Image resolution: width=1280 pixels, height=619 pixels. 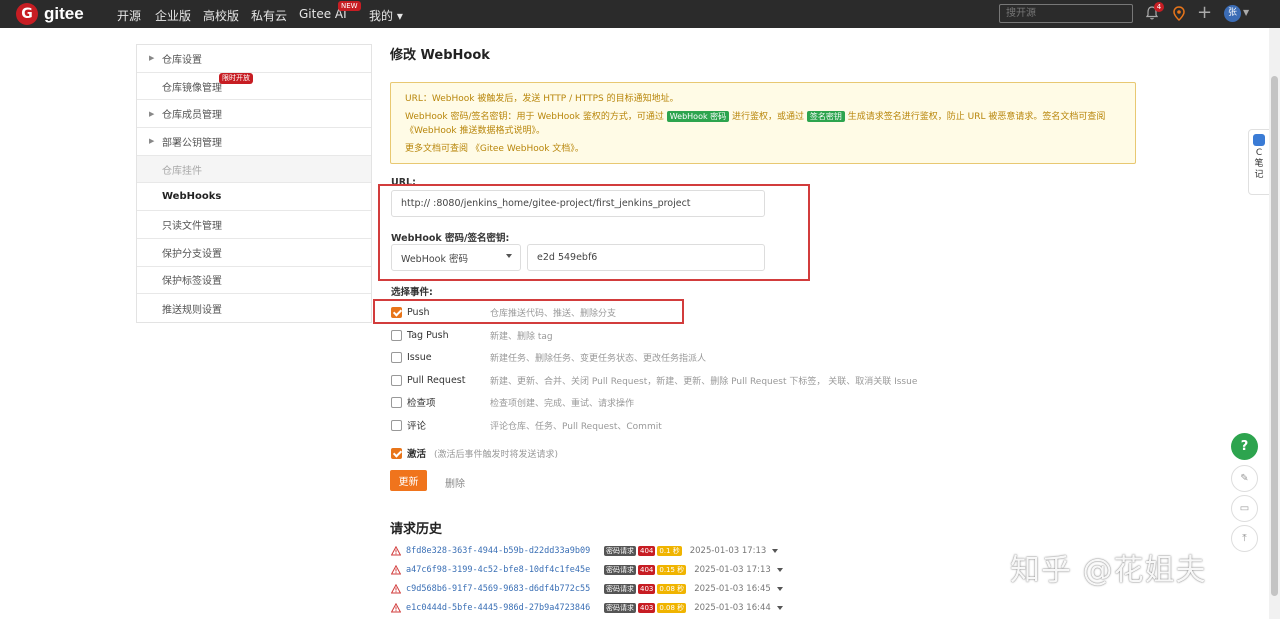 I want to click on nav-education: 高校版, so click(x=221, y=15).